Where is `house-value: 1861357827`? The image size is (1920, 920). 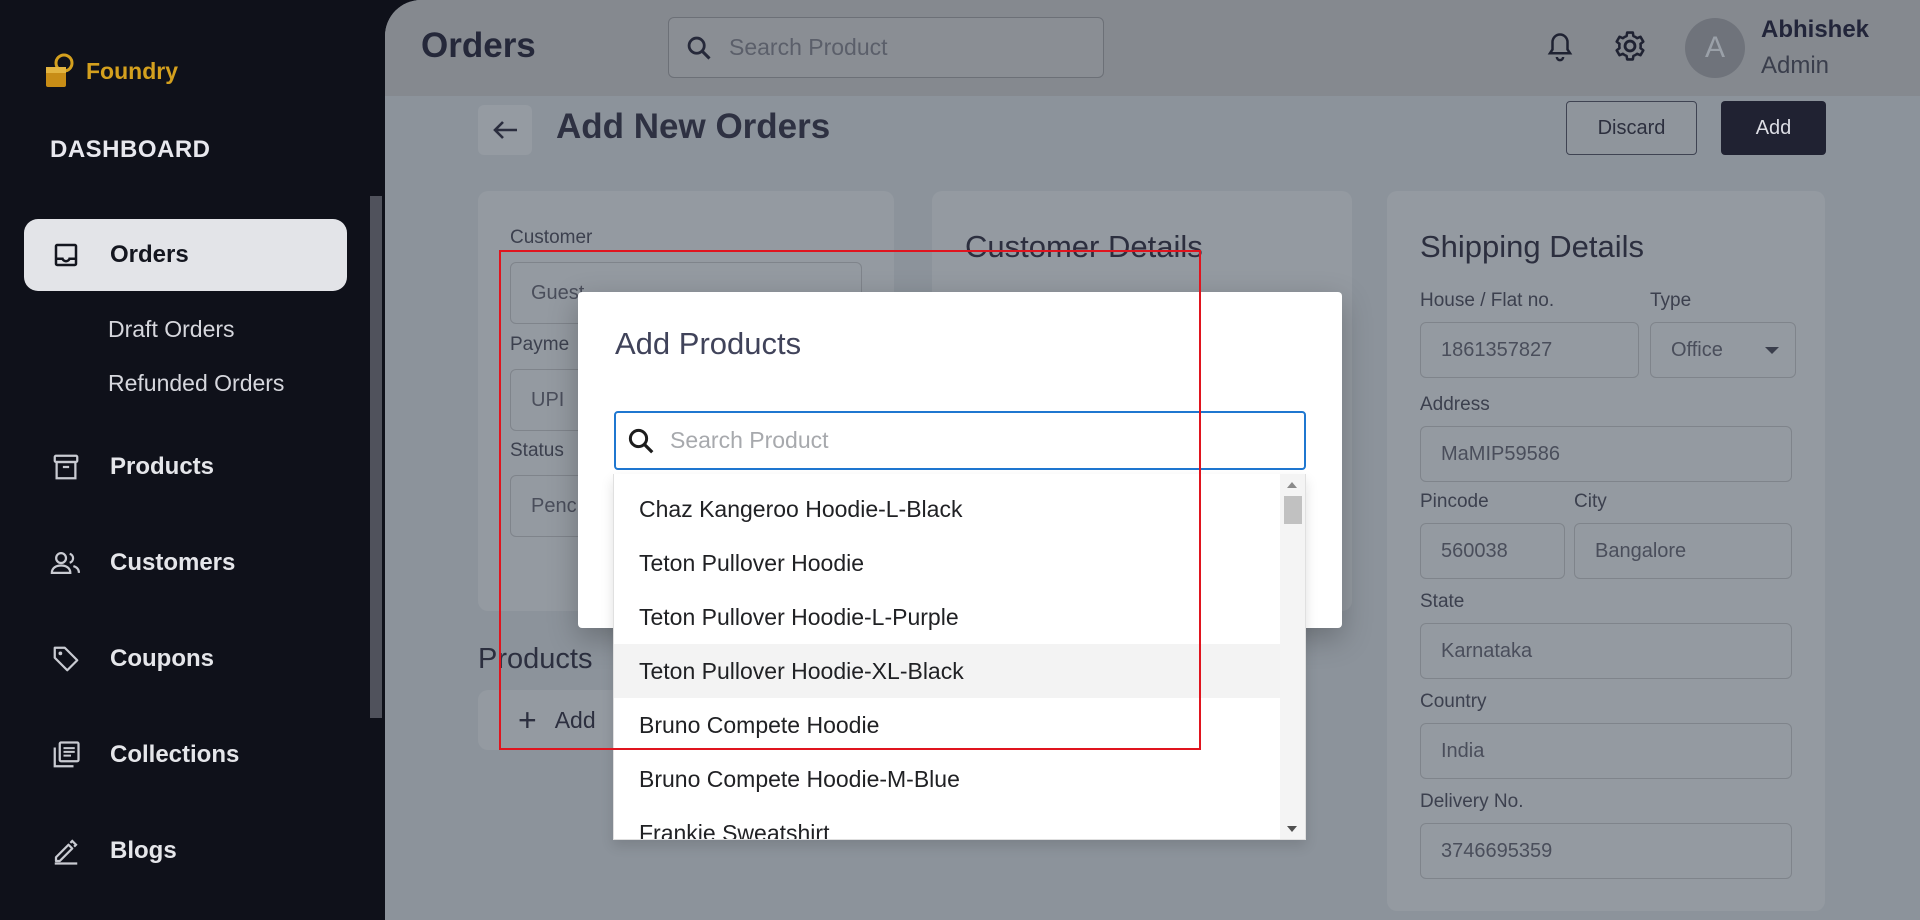
house-value: 1861357827 is located at coordinates (1497, 349).